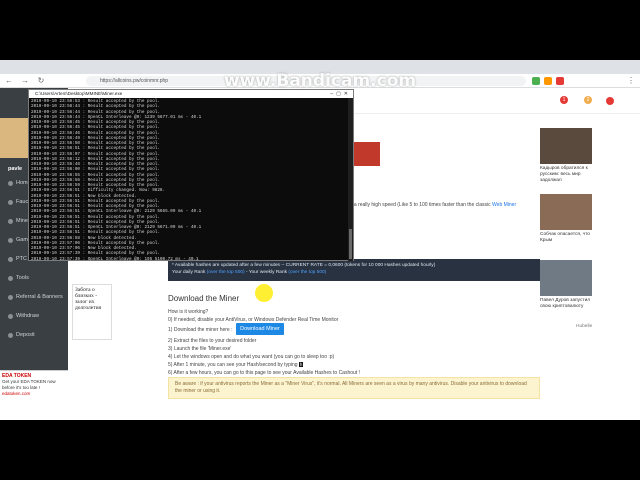 The height and width of the screenshot is (480, 640). I want to click on notification-badge: 1, so click(564, 100).